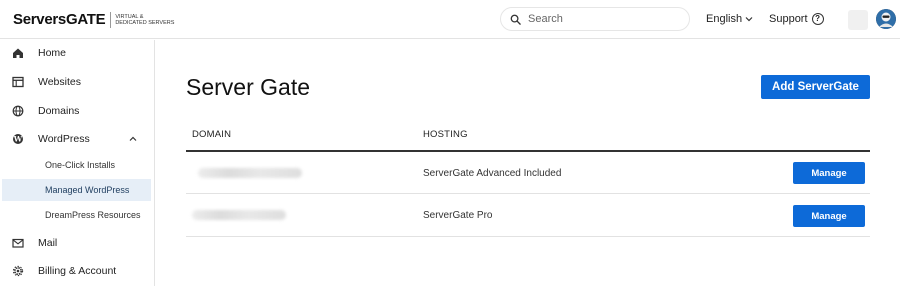 This screenshot has width=900, height=286. I want to click on chevron-down-icon, so click(749, 19).